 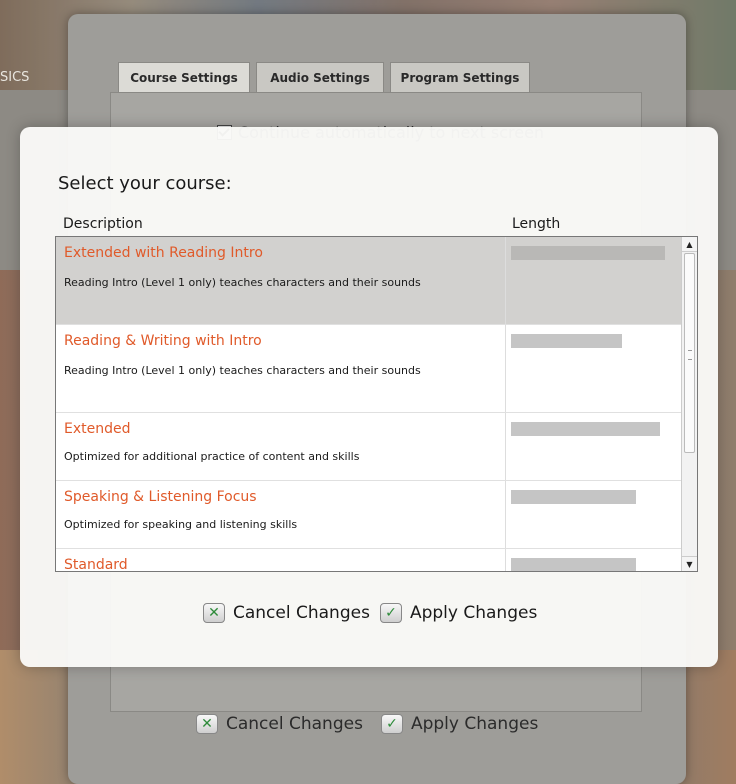 I want to click on scroll-grip, so click(x=690, y=355).